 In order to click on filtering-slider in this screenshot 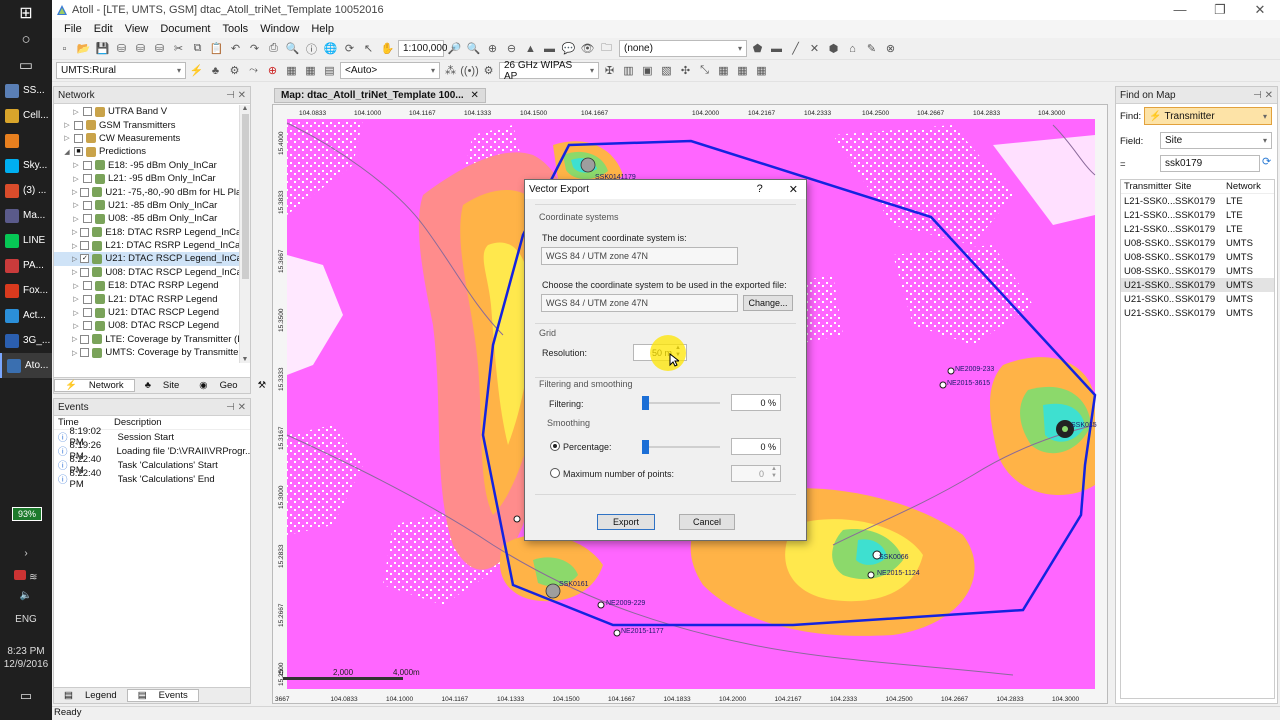, I will do `click(681, 403)`.